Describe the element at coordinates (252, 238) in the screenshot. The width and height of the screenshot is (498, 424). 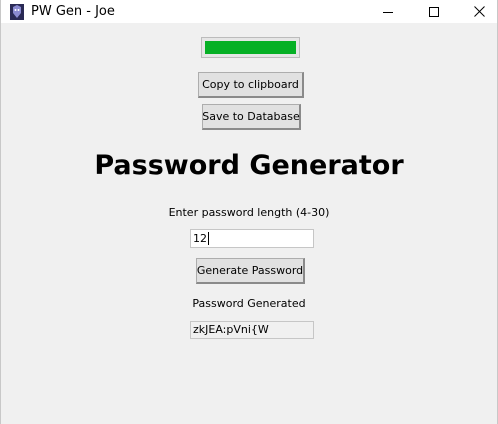
I see `password-length-input: 12` at that location.